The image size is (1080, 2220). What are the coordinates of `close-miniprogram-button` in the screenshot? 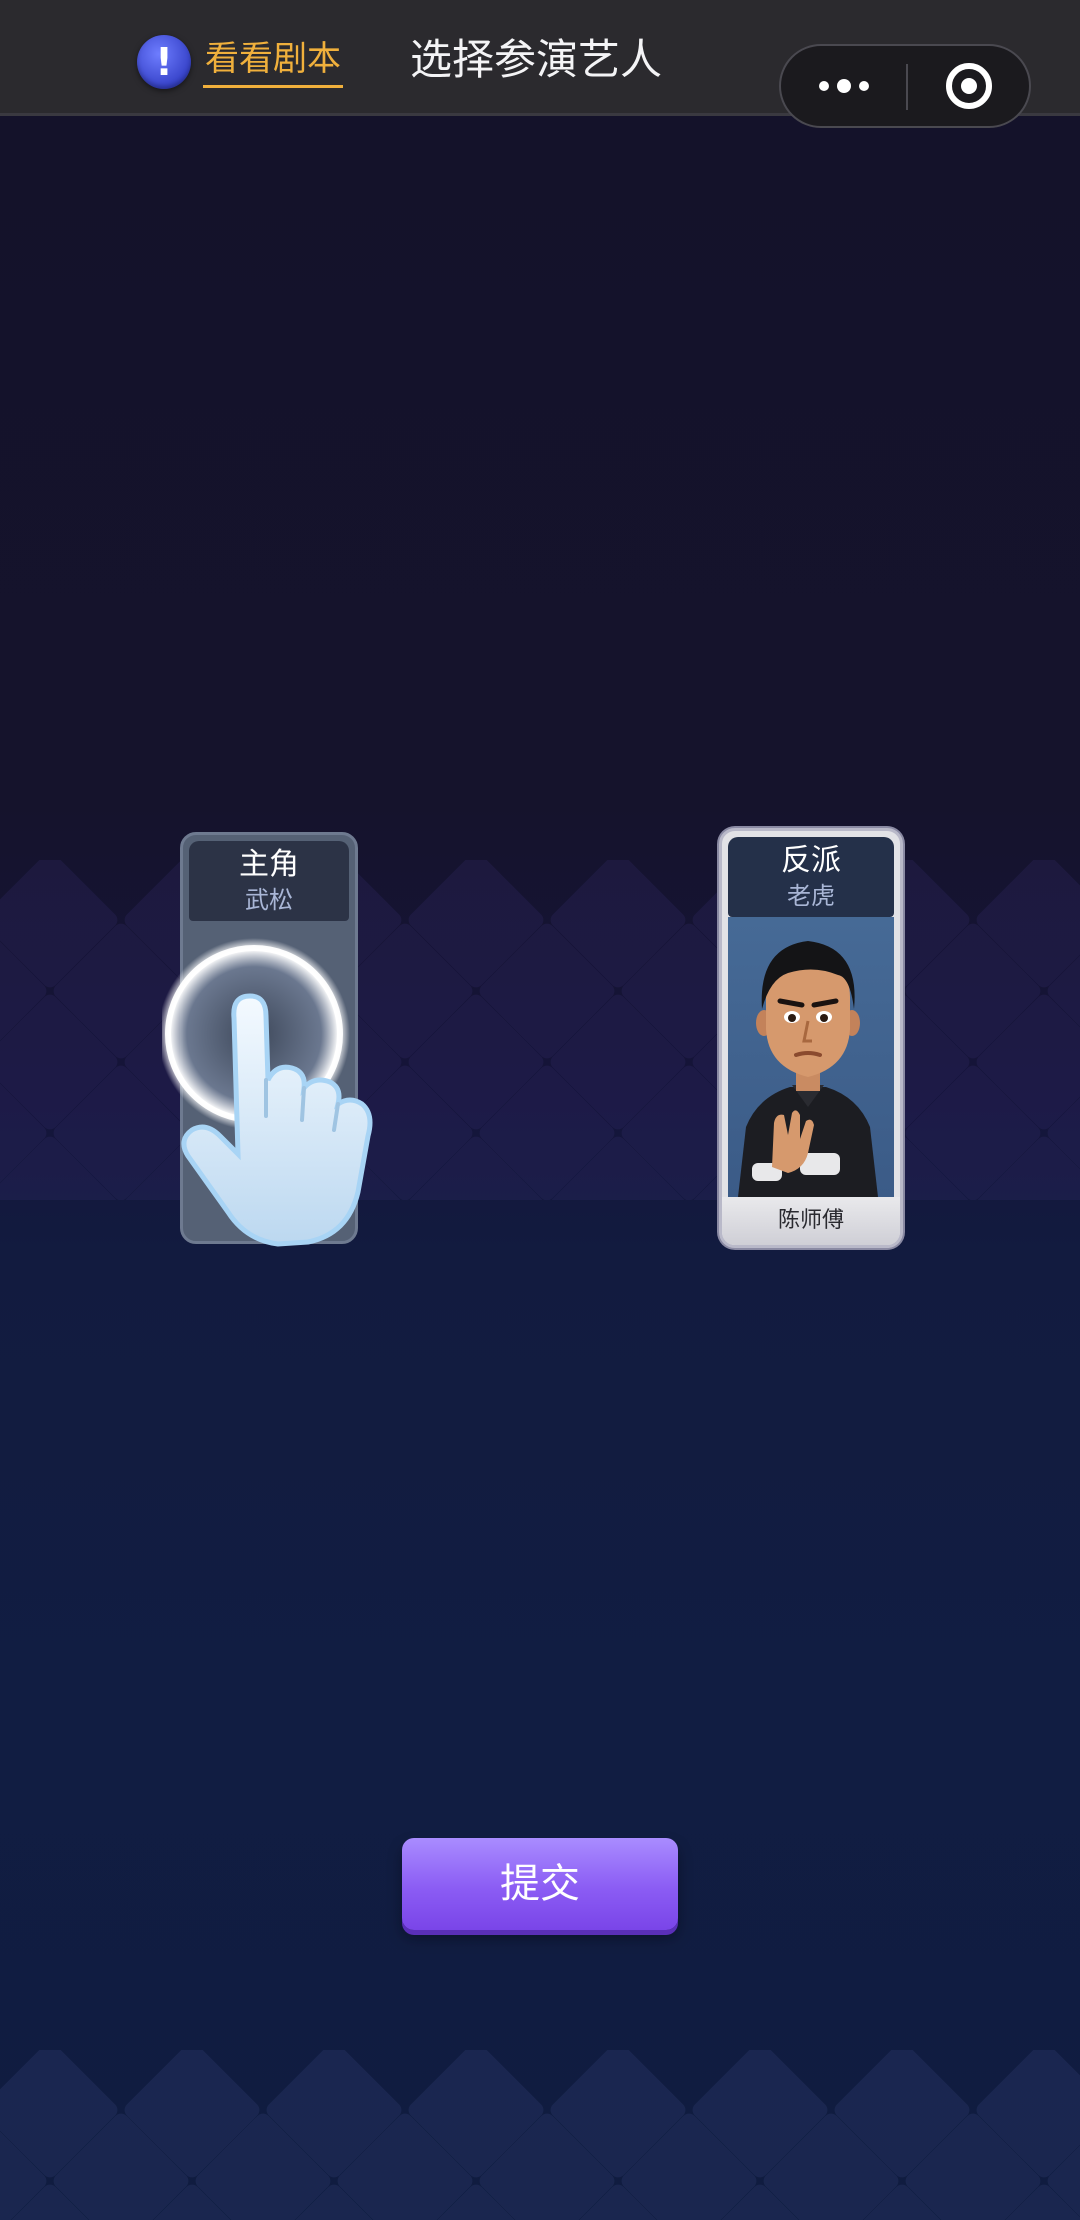 It's located at (968, 86).